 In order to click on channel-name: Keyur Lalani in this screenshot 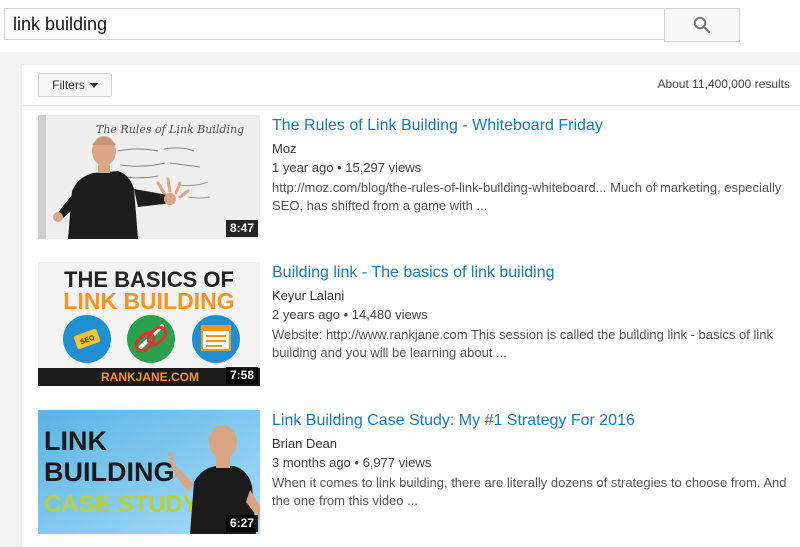, I will do `click(308, 295)`.